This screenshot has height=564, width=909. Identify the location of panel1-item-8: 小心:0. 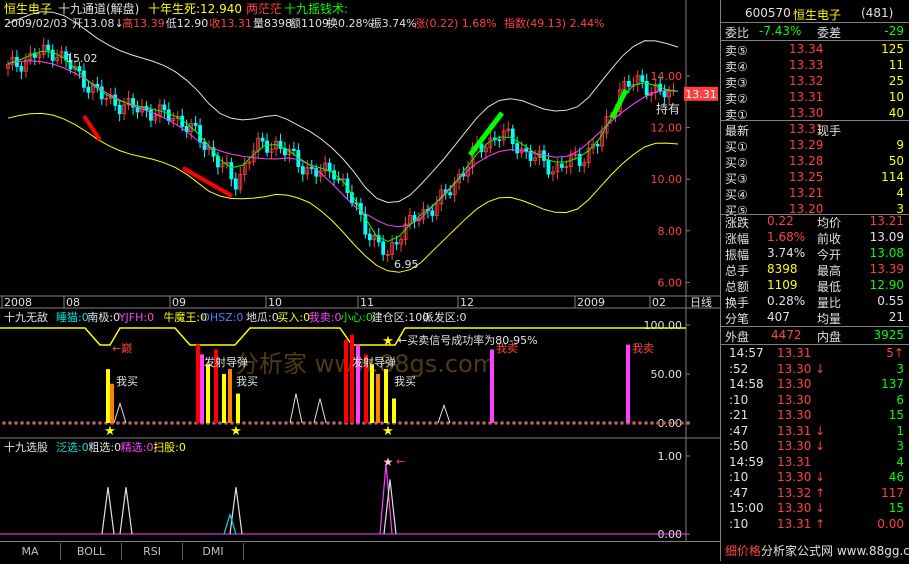
(356, 317).